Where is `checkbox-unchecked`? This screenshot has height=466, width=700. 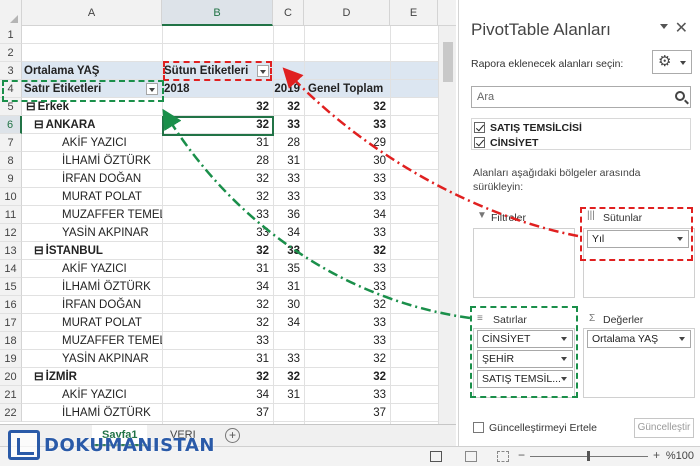 checkbox-unchecked is located at coordinates (478, 427).